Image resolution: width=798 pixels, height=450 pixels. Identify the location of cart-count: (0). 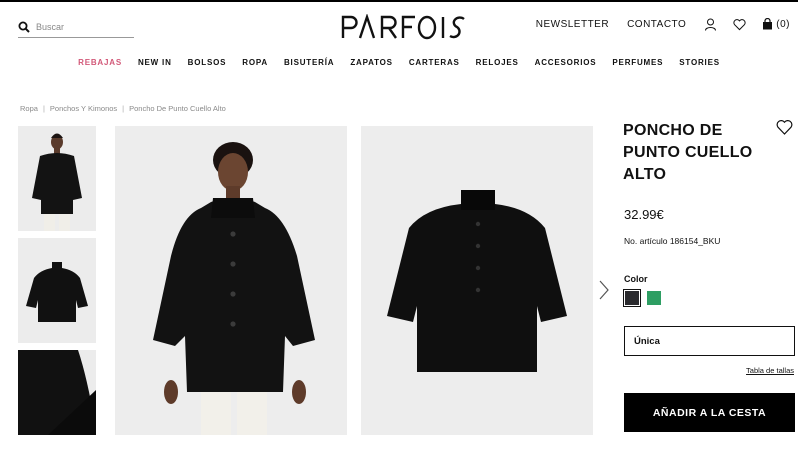
(783, 24).